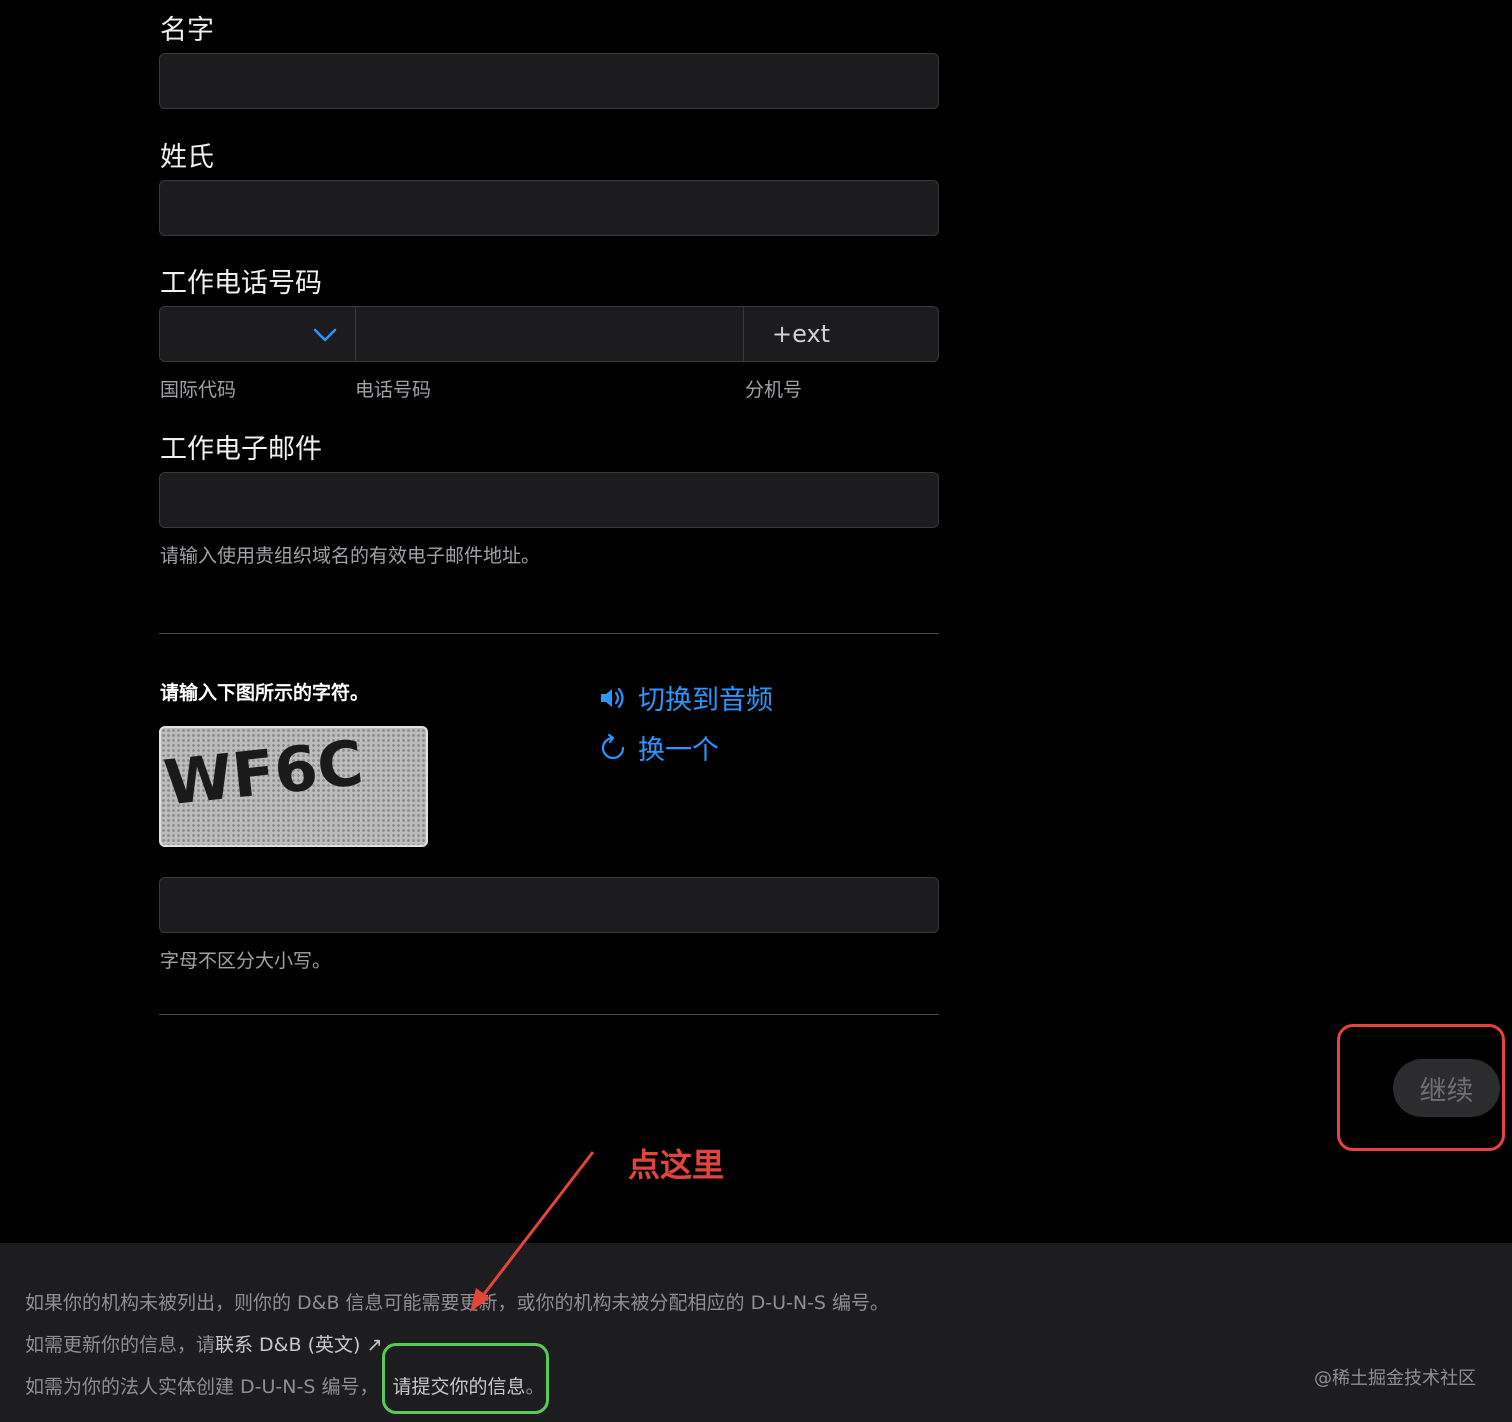 The height and width of the screenshot is (1422, 1512). Describe the element at coordinates (612, 697) in the screenshot. I see `speaker-icon` at that location.